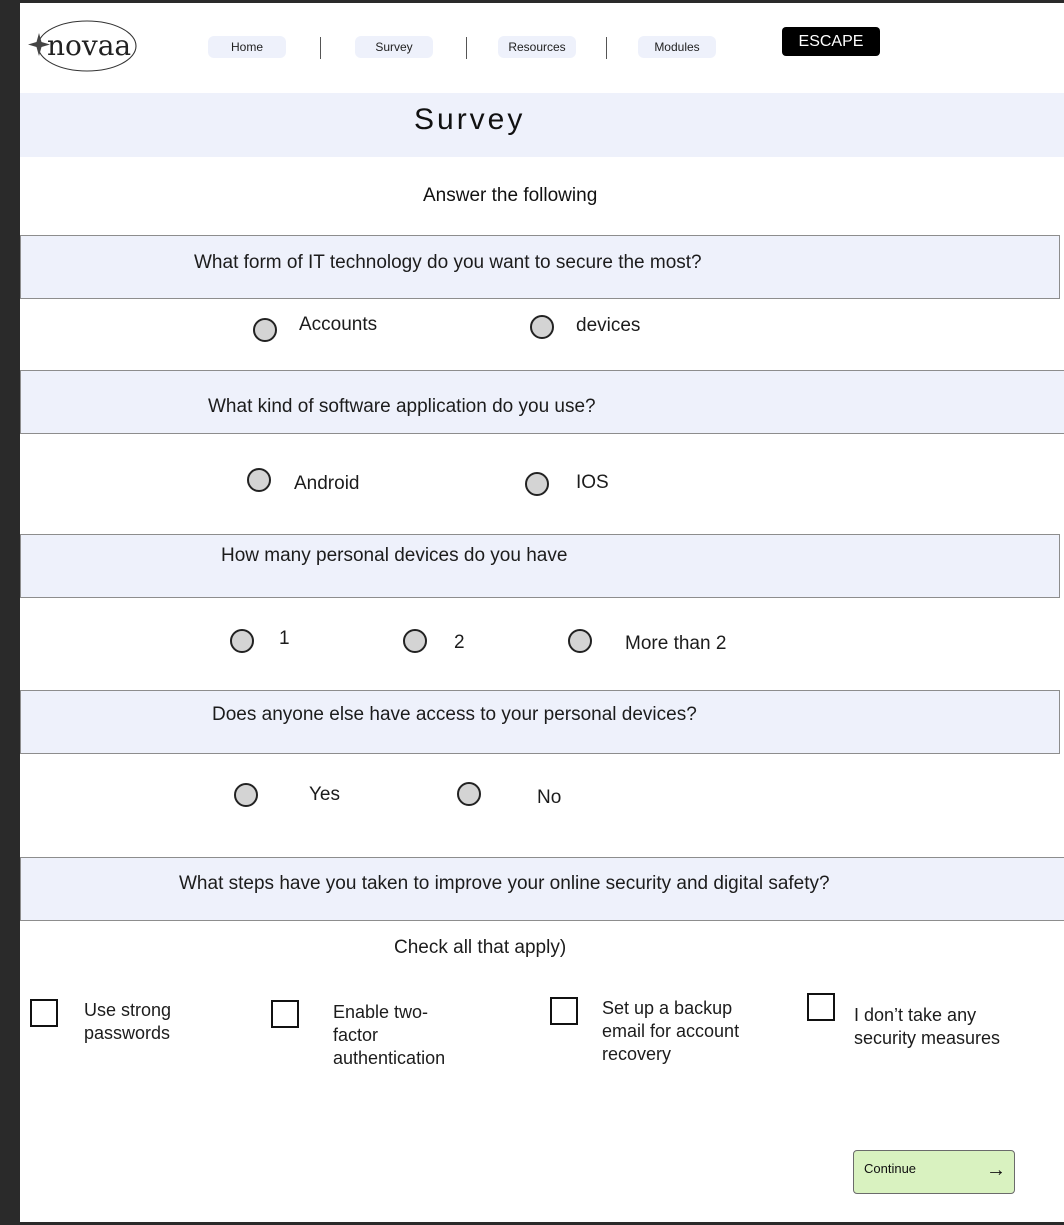 Image resolution: width=1064 pixels, height=1225 pixels. What do you see at coordinates (394, 555) in the screenshot?
I see `question-3-text: How many personal devices do you have` at bounding box center [394, 555].